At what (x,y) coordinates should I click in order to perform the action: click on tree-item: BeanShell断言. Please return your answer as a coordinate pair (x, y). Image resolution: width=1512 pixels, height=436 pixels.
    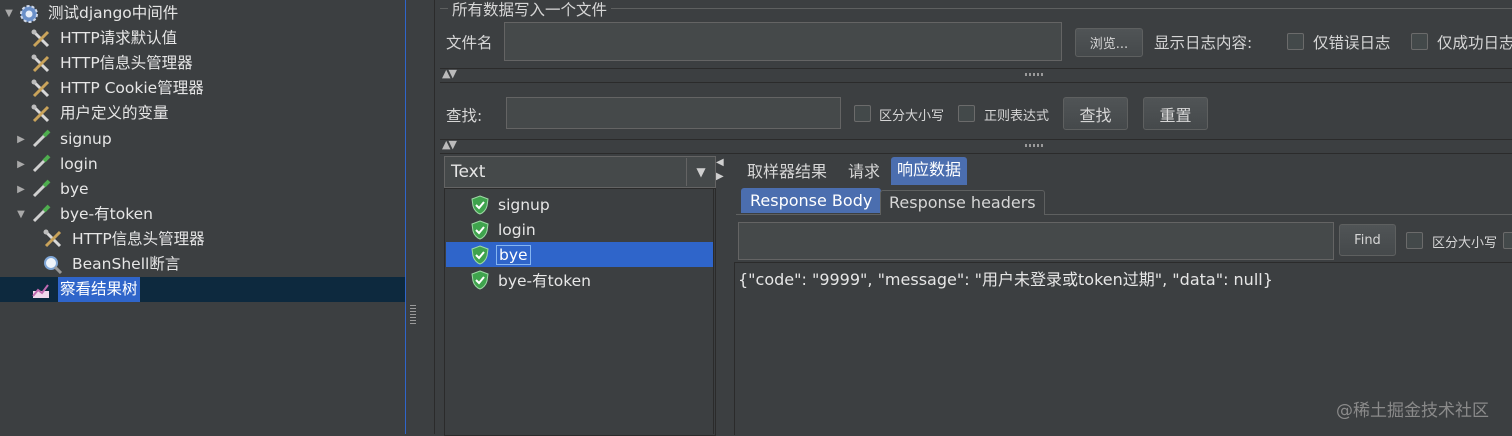
    Looking at the image, I should click on (105, 264).